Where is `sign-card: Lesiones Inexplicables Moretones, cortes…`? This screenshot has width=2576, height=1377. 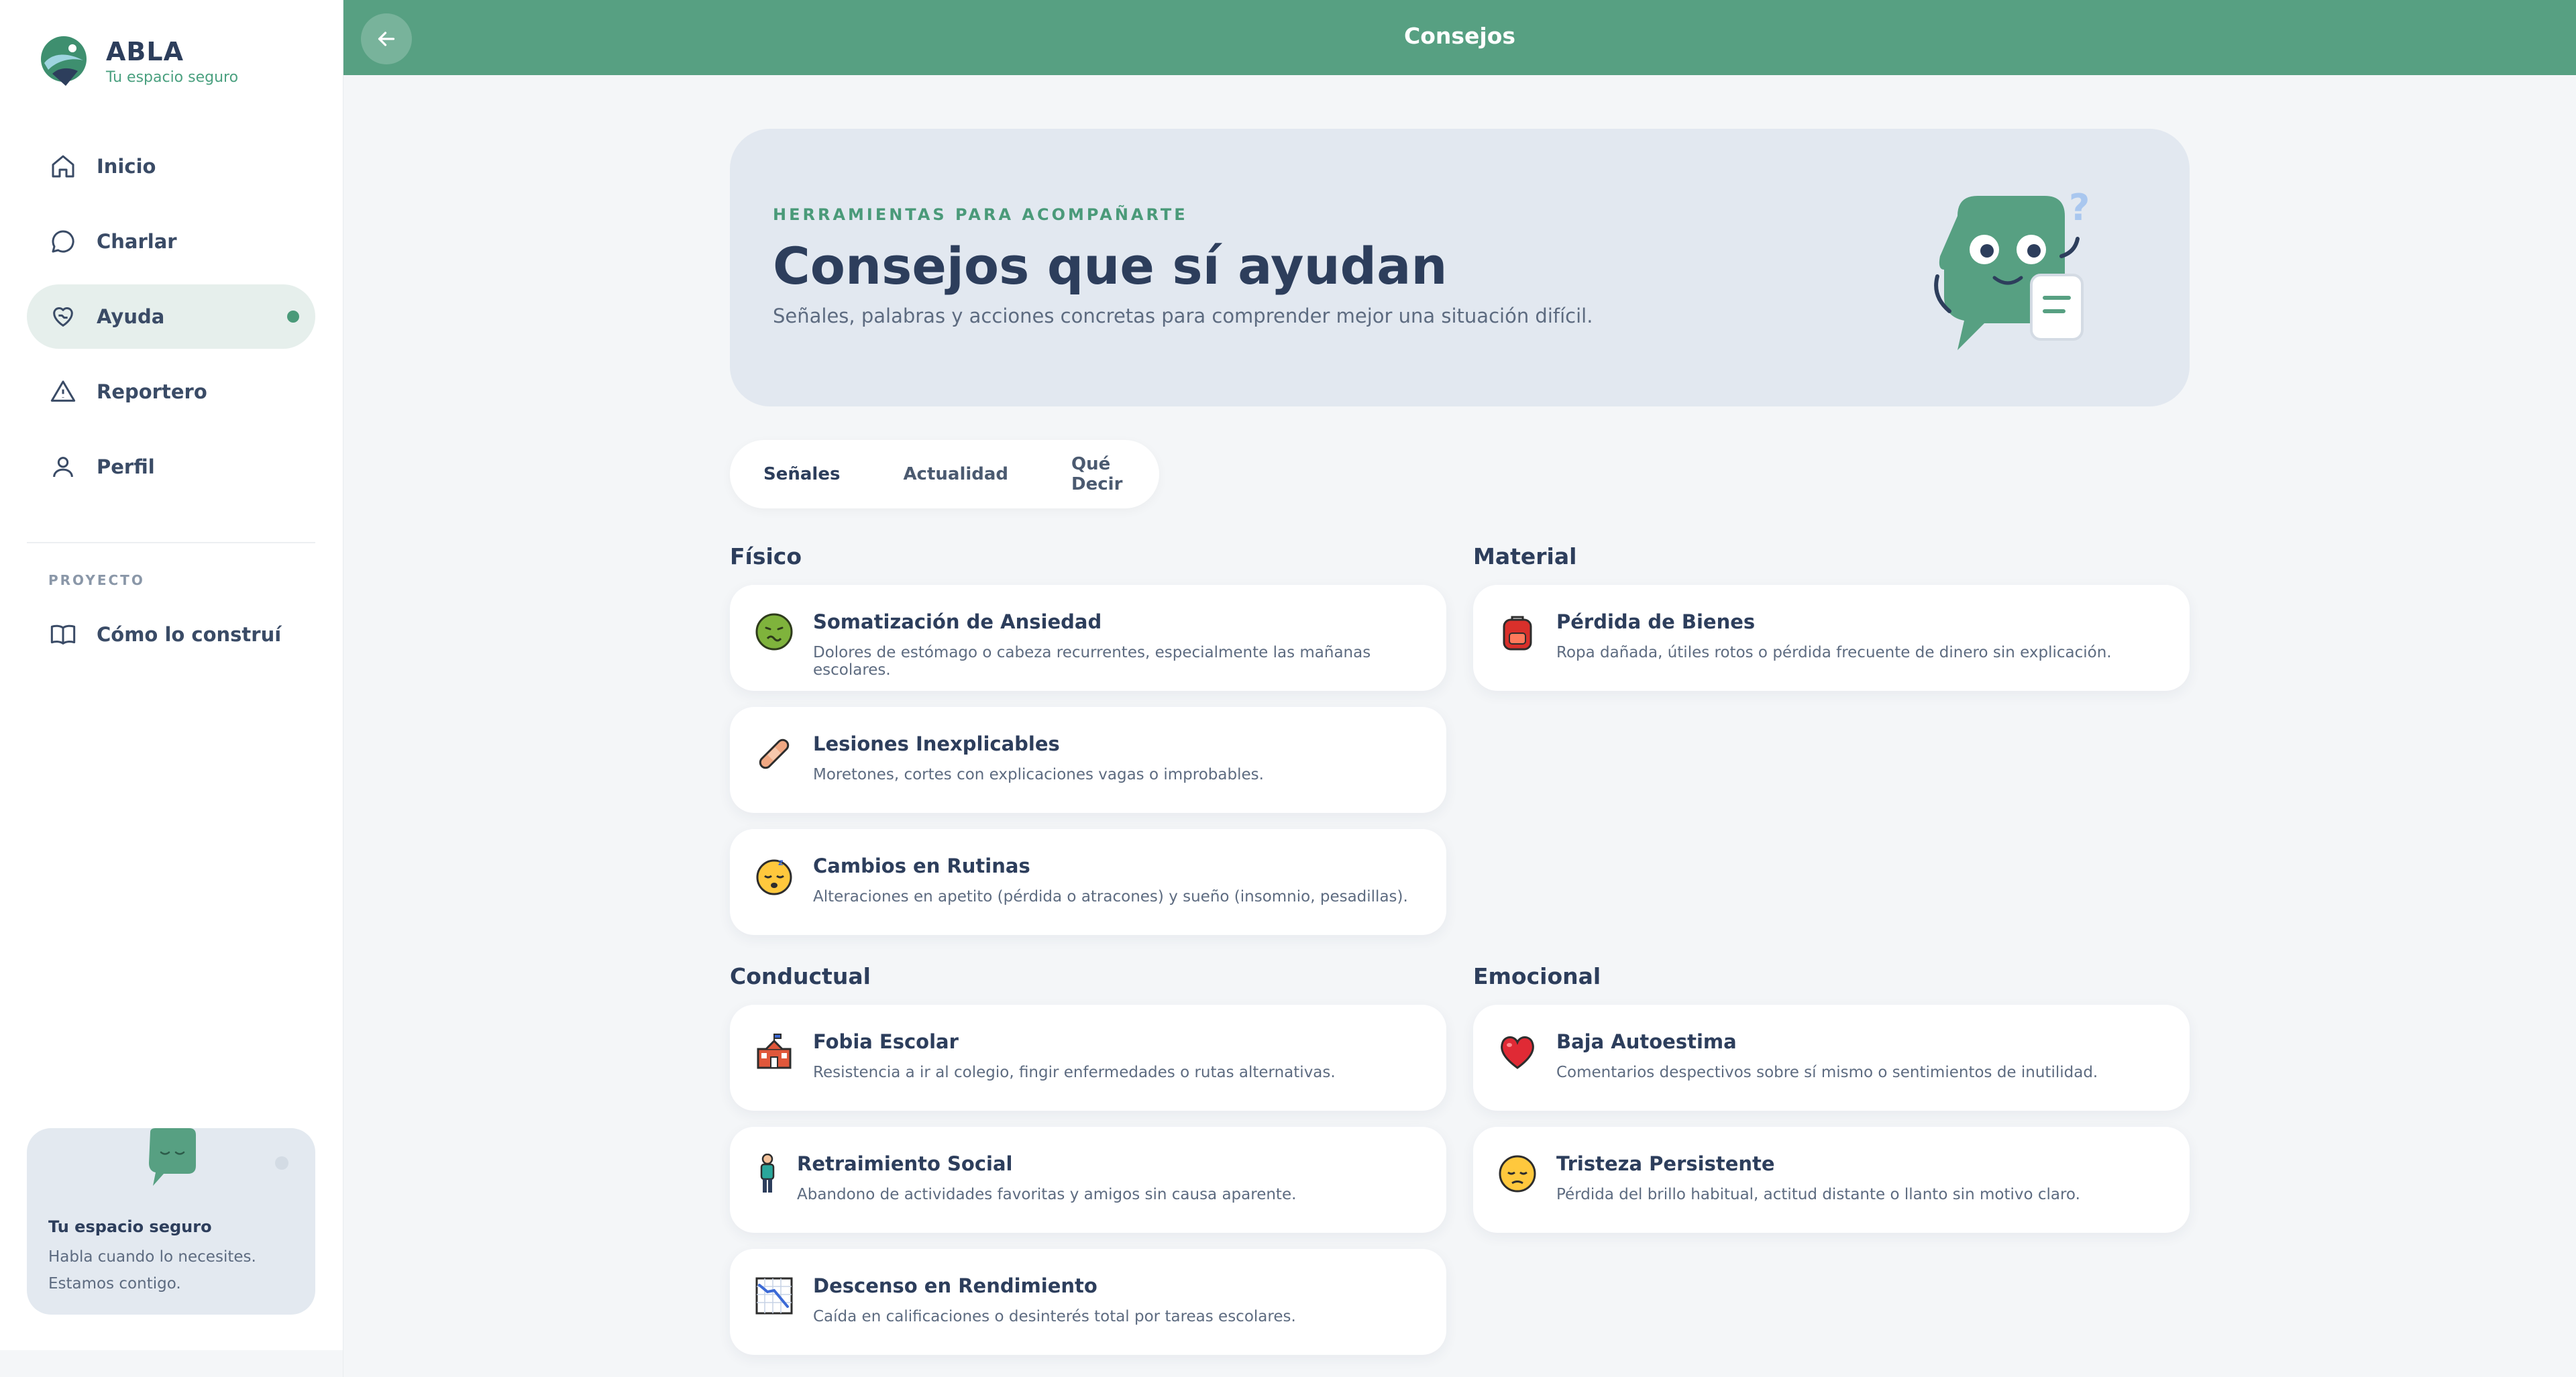
sign-card: Lesiones Inexplicables Moretones, cortes… is located at coordinates (1088, 760).